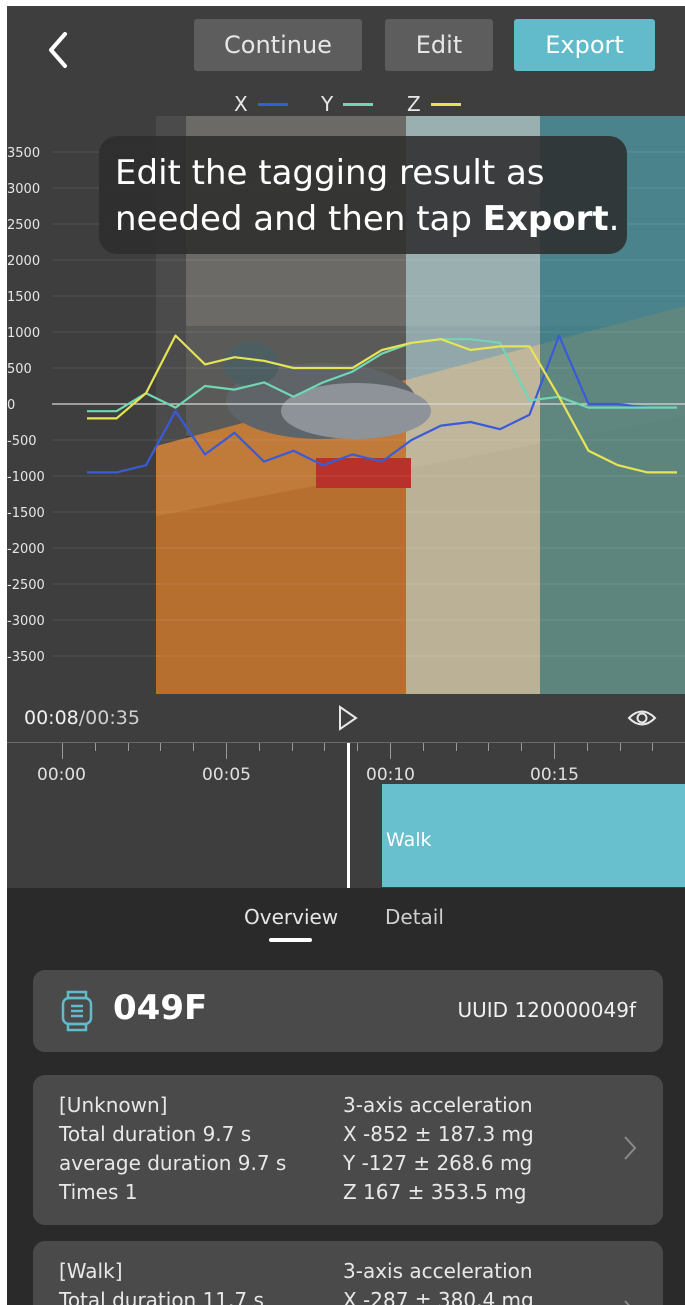  What do you see at coordinates (23, 297) in the screenshot?
I see `y-tick-label: 1500` at bounding box center [23, 297].